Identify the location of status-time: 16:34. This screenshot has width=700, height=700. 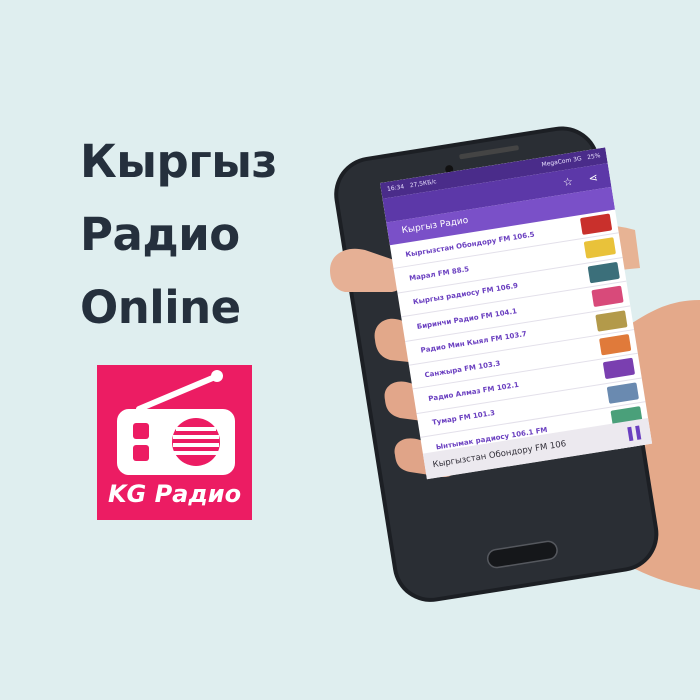
(395, 188).